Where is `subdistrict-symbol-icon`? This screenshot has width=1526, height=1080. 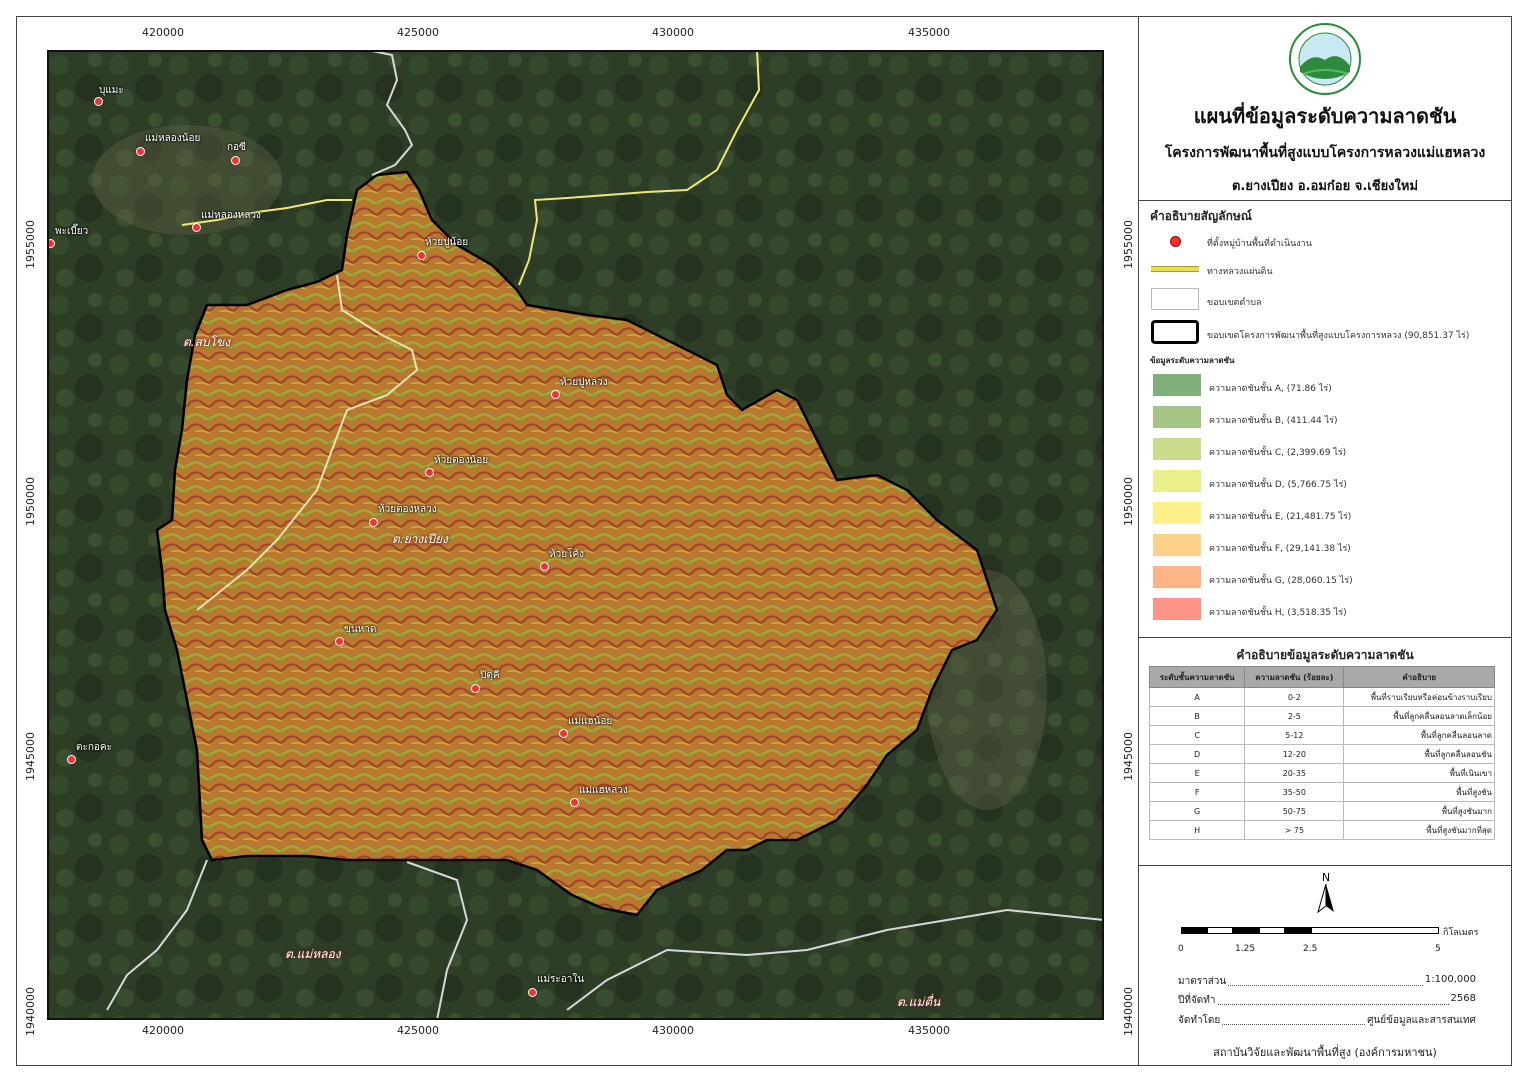 subdistrict-symbol-icon is located at coordinates (1175, 299).